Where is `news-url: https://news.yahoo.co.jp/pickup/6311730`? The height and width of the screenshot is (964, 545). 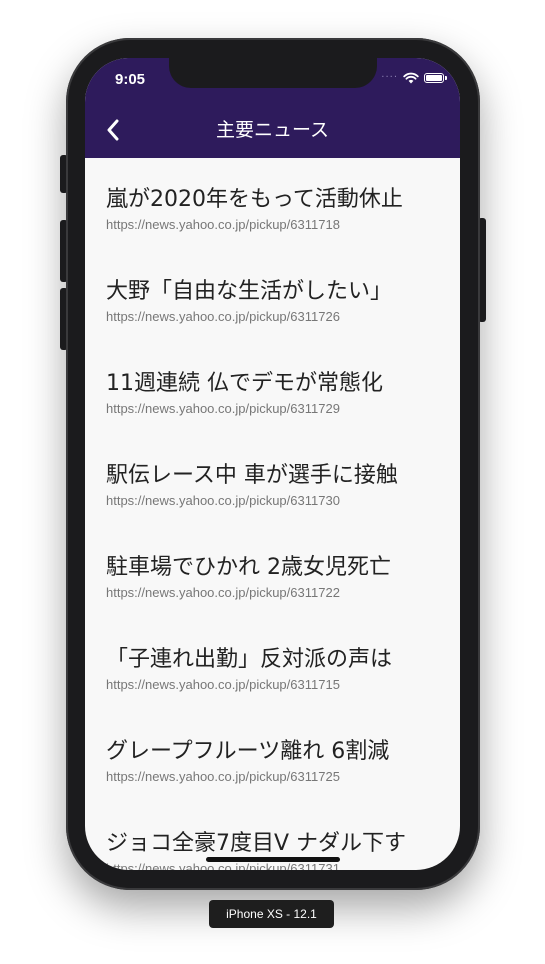 news-url: https://news.yahoo.co.jp/pickup/6311730 is located at coordinates (223, 500).